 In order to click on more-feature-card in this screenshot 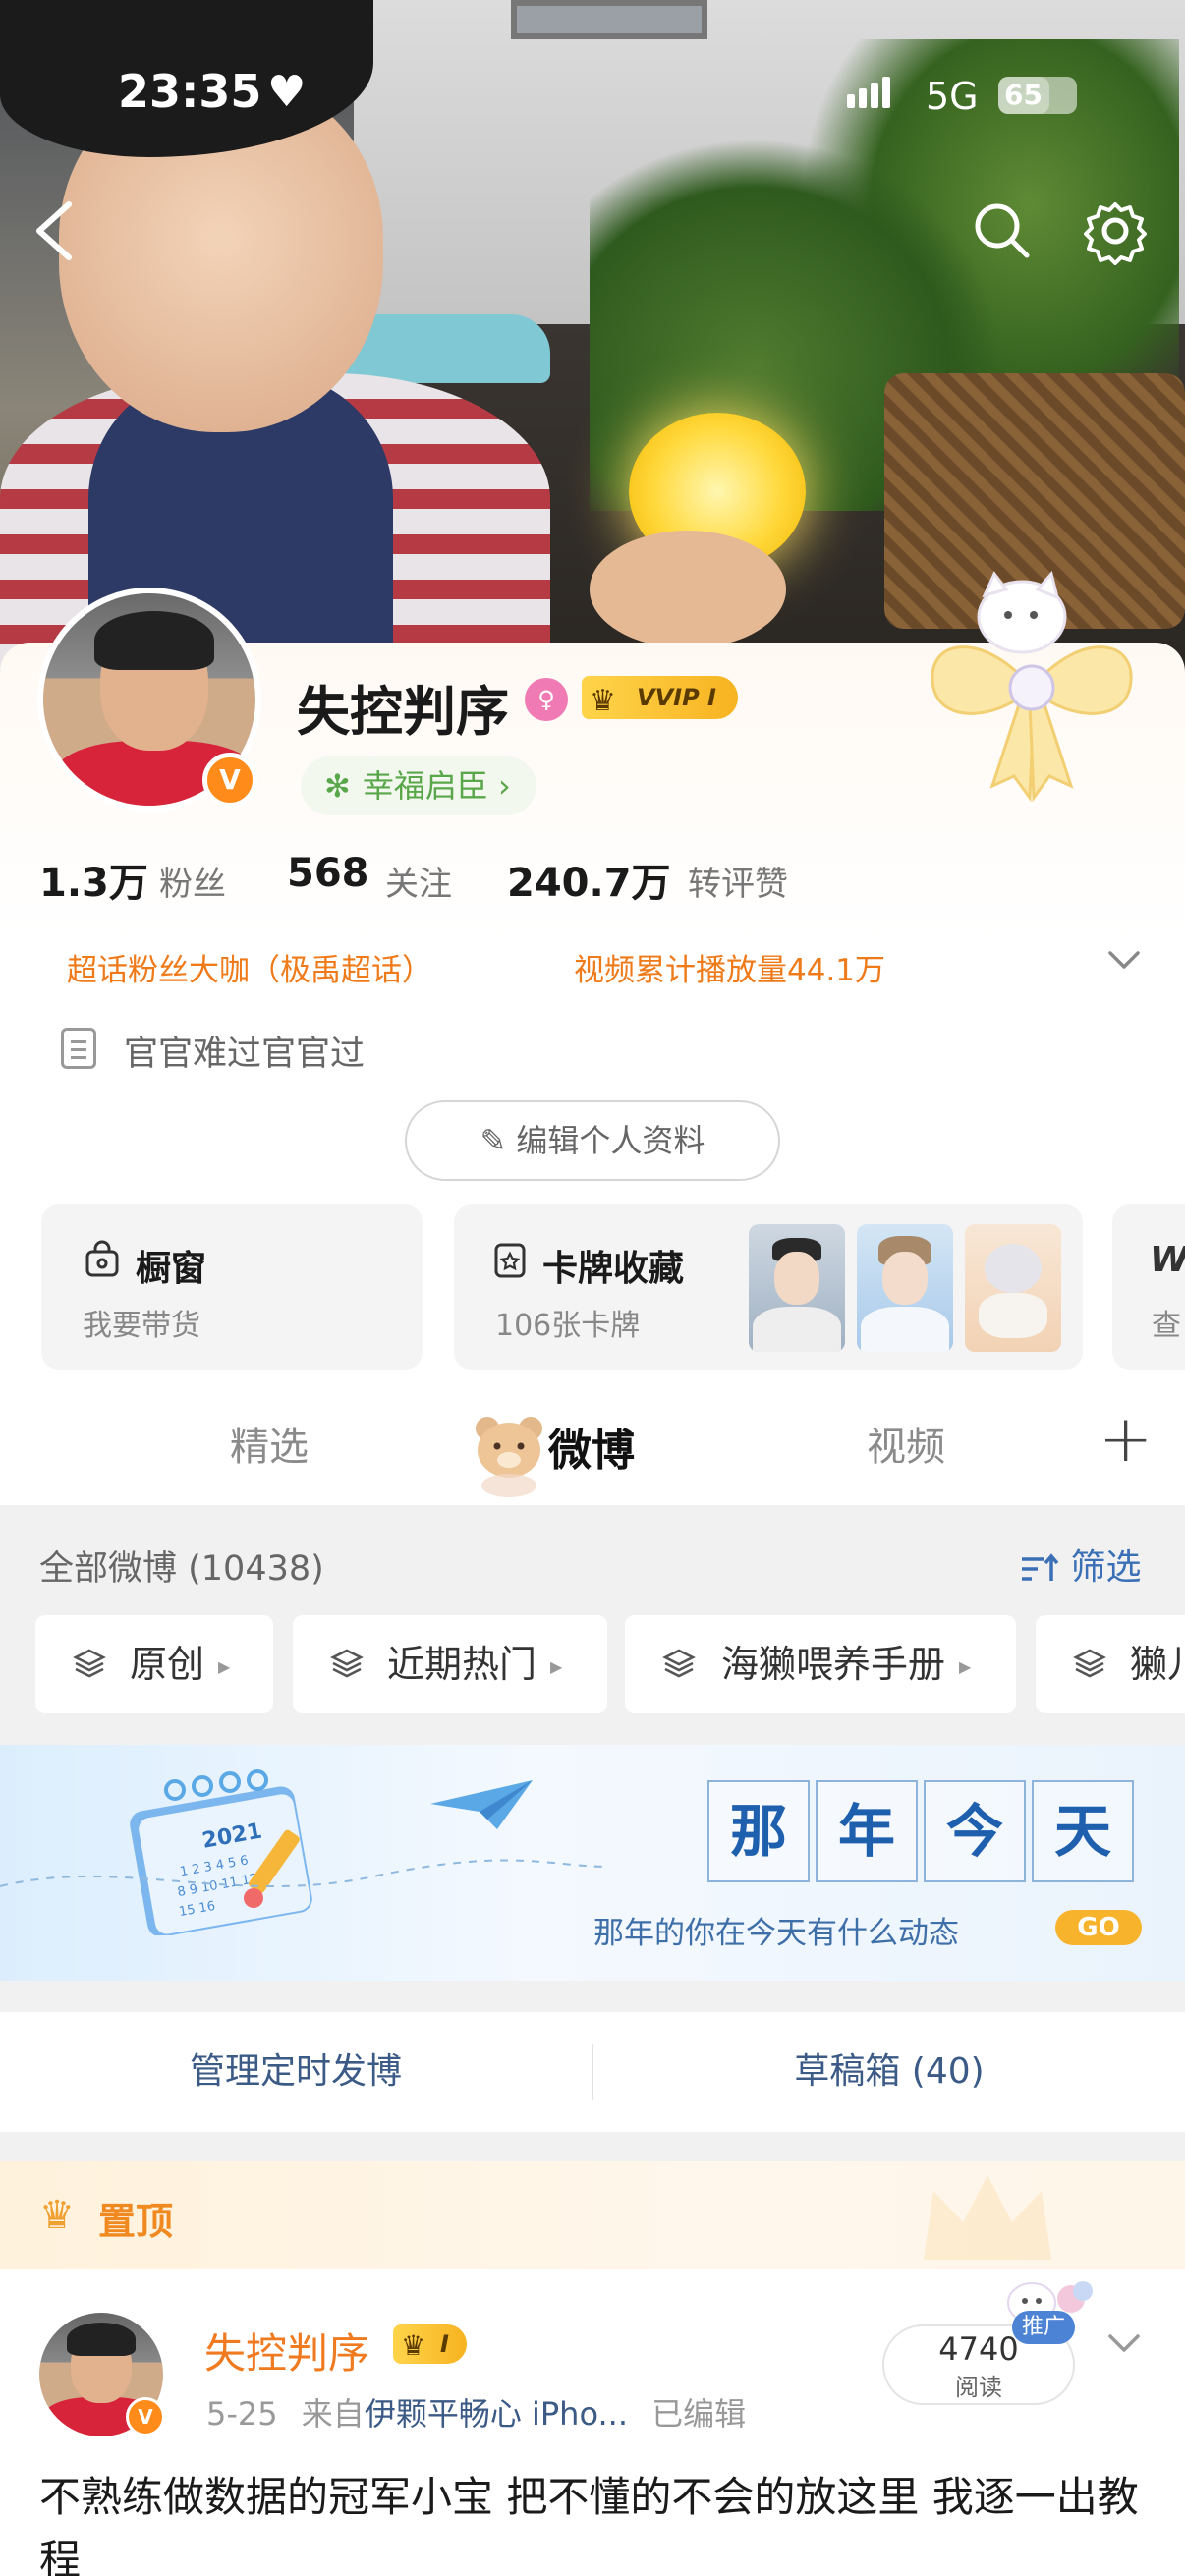, I will do `click(1149, 1287)`.